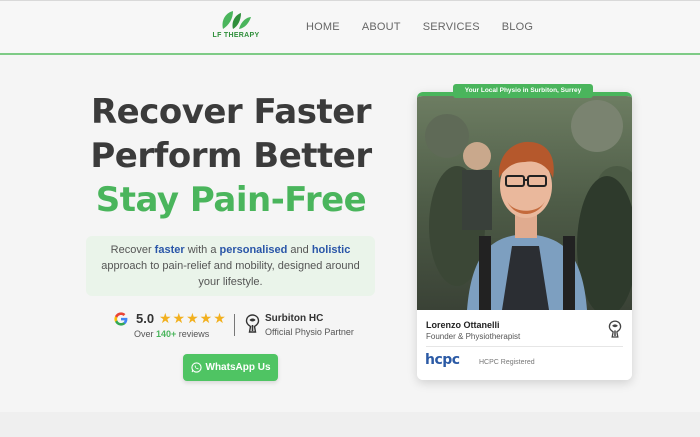  Describe the element at coordinates (294, 318) in the screenshot. I see `club-name: Surbiton HC` at that location.